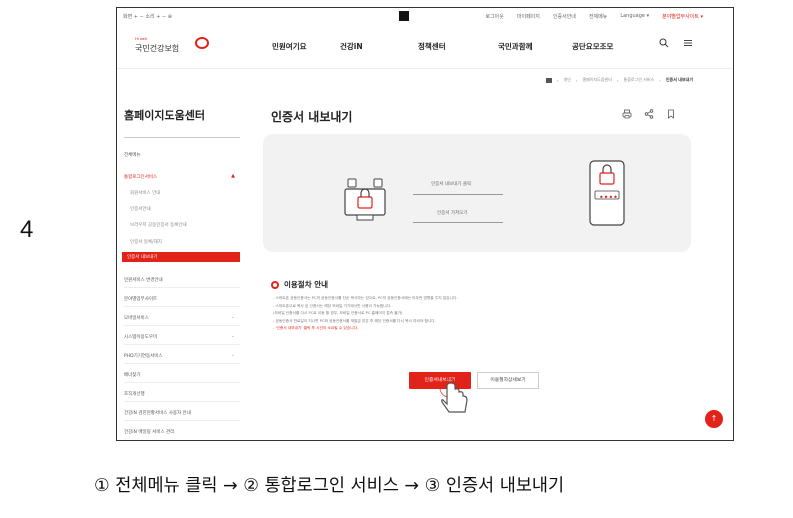  What do you see at coordinates (404, 16) in the screenshot?
I see `redaction-box` at bounding box center [404, 16].